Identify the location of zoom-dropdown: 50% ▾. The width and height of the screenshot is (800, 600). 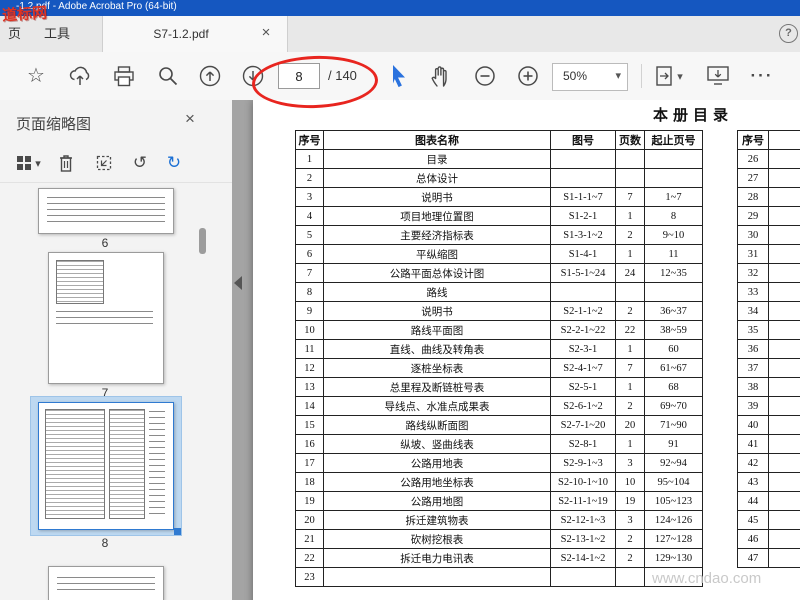
(590, 77).